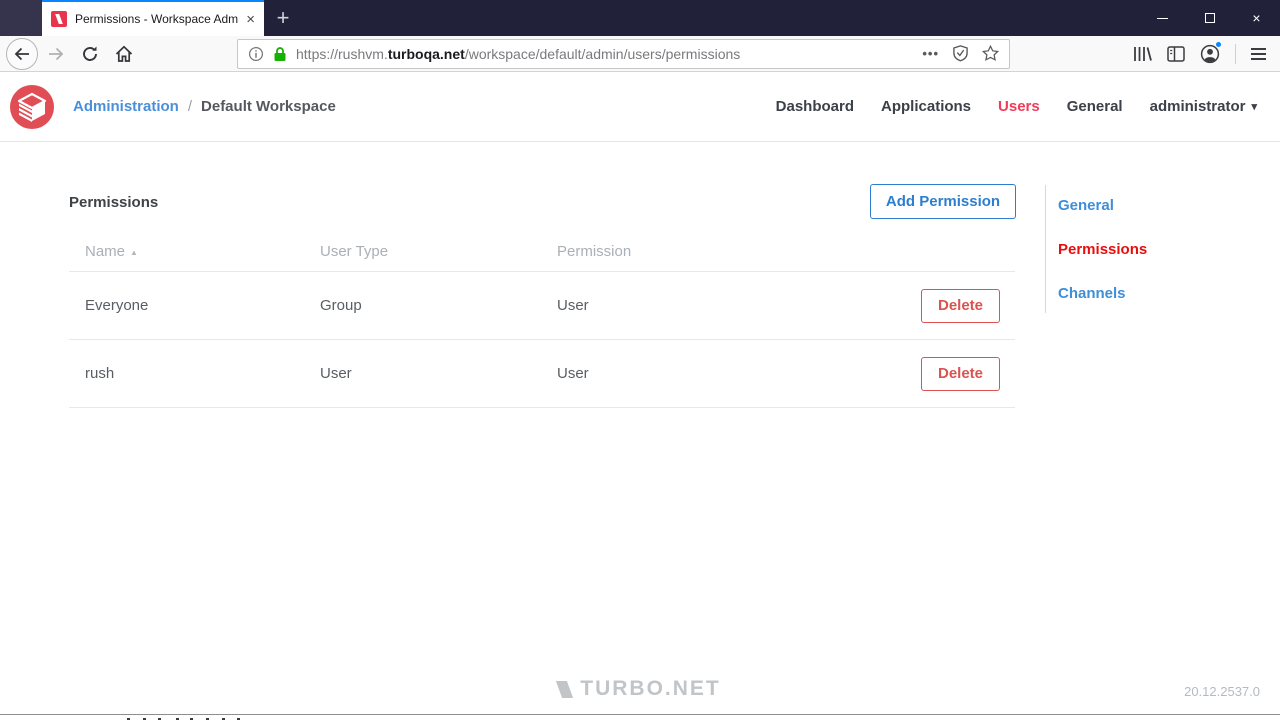  What do you see at coordinates (565, 689) in the screenshot?
I see `turbo-slash-icon` at bounding box center [565, 689].